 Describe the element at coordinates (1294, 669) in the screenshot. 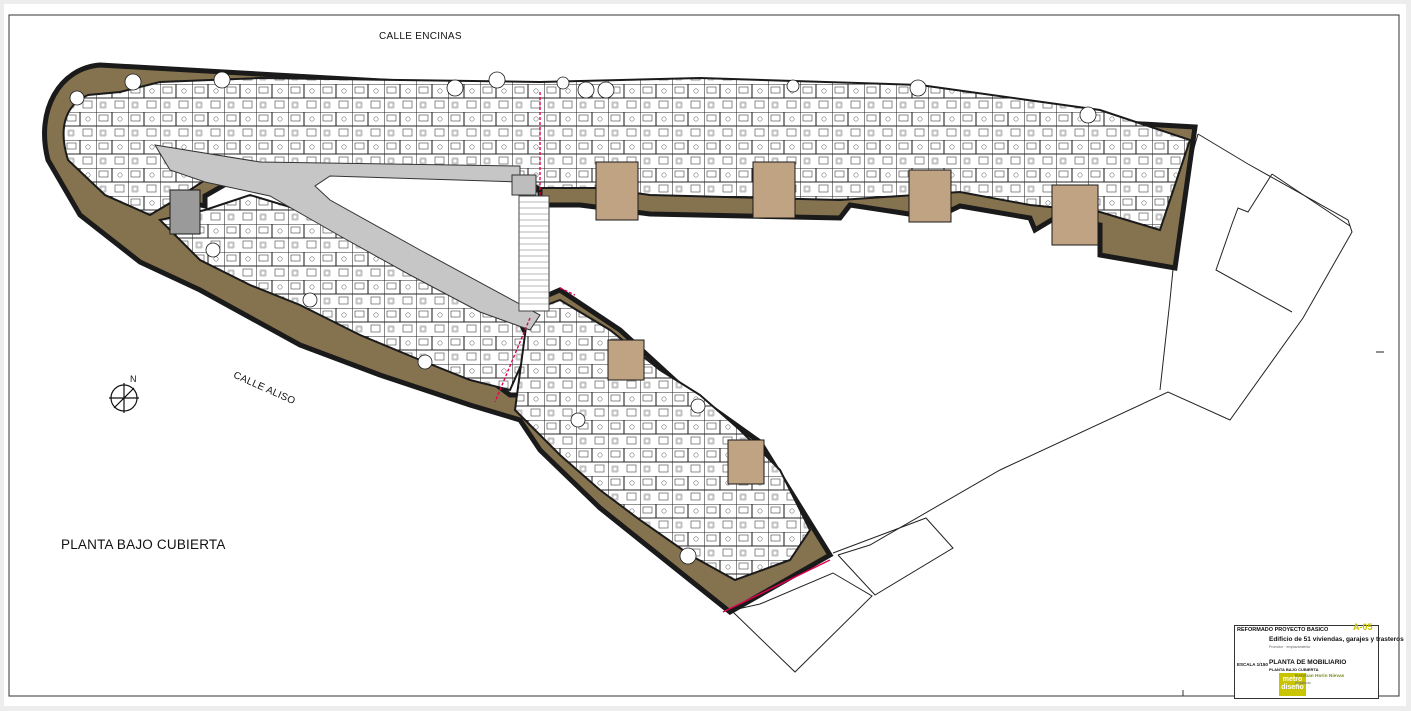

I see `title-block-plan-subtitle: PLANTA BAJO CUBIERTA` at that location.